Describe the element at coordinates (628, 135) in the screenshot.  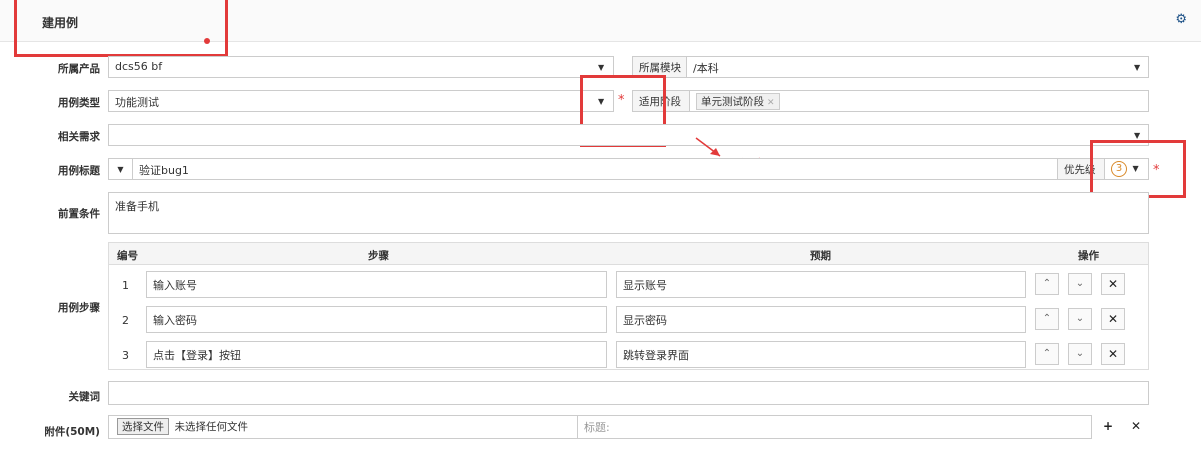
I see `req-select` at that location.